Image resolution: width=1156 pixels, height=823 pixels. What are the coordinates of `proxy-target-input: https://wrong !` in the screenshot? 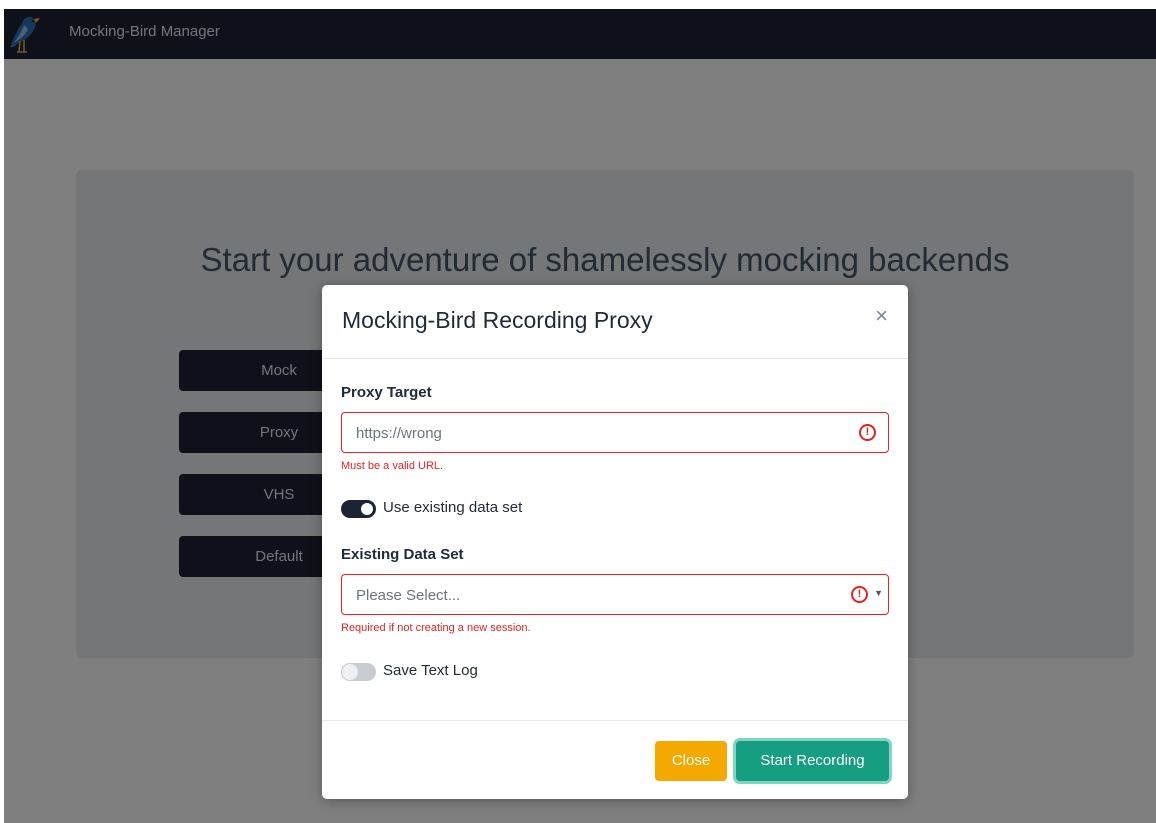 It's located at (615, 432).